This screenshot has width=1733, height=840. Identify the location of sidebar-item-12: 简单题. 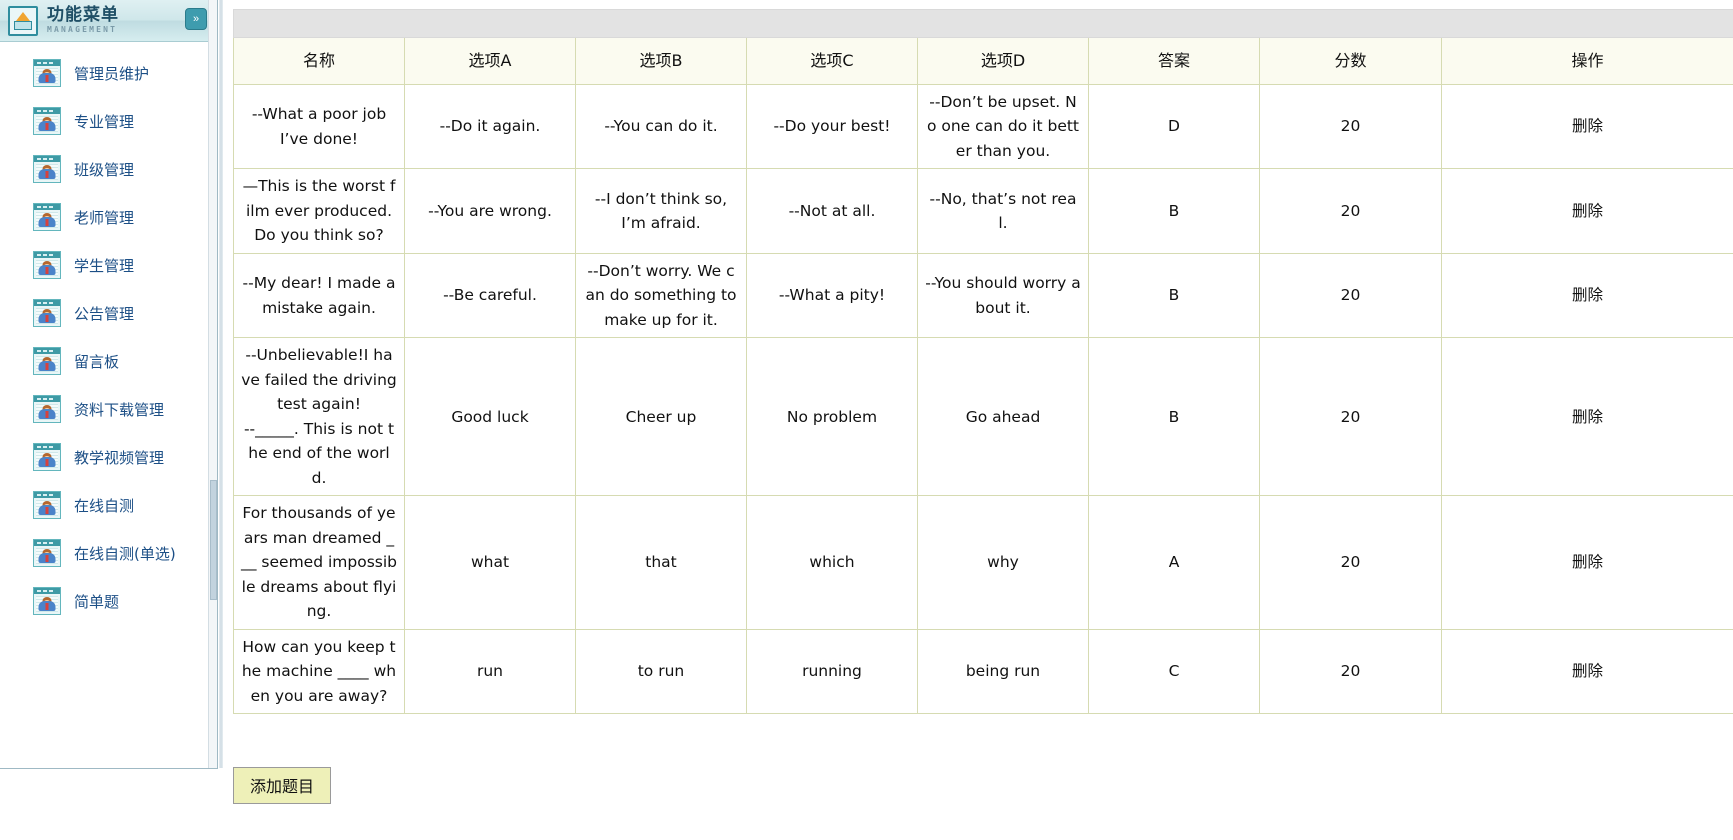
(108, 601).